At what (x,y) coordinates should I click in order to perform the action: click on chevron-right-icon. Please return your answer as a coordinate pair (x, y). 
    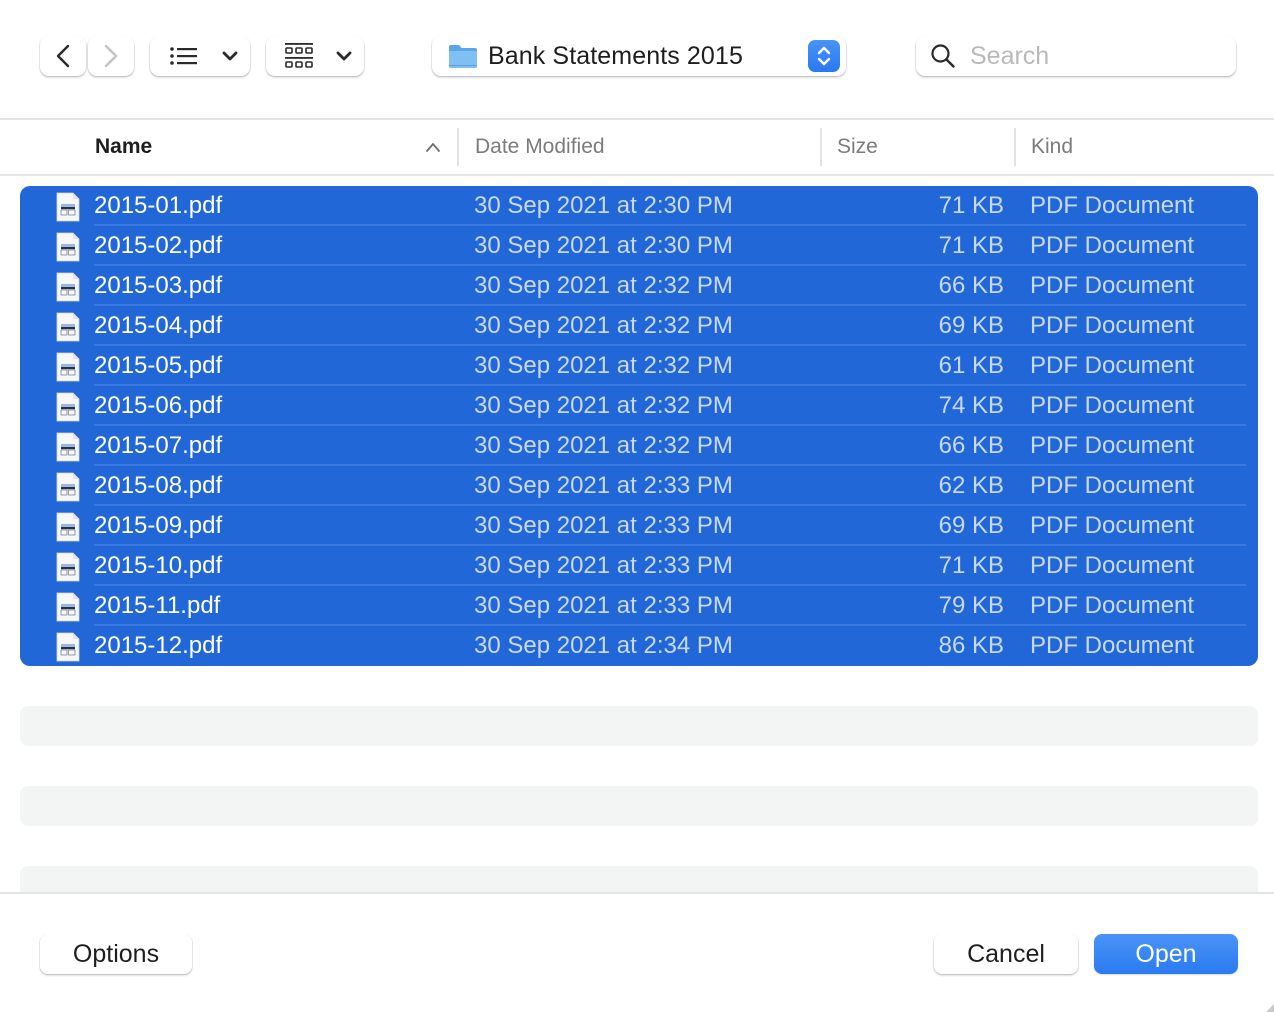
    Looking at the image, I should click on (111, 56).